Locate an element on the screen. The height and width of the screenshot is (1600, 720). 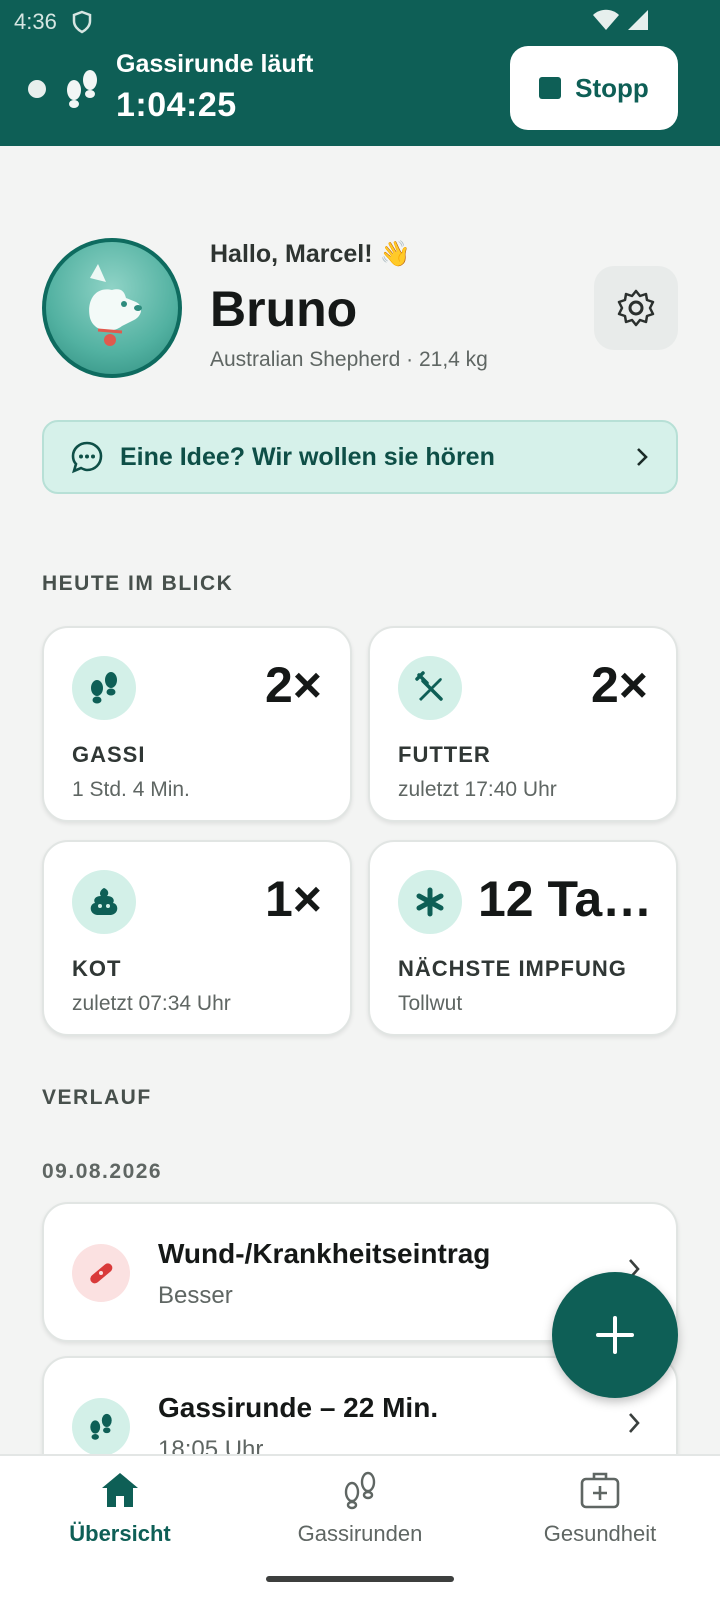
walk-elapsed-time: 1:04:25 is located at coordinates (176, 105).